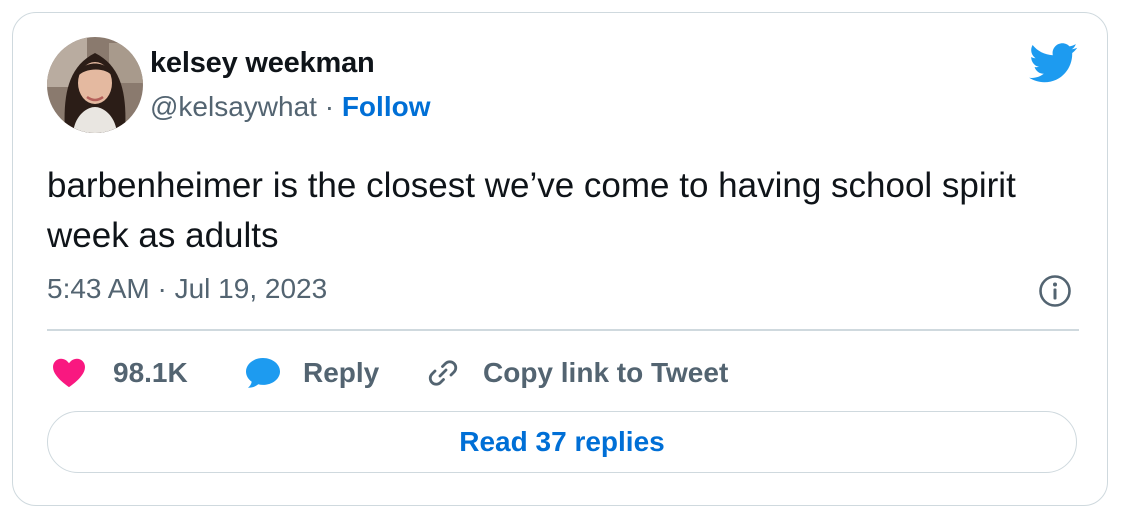  What do you see at coordinates (1055, 291) in the screenshot?
I see `info-icon` at bounding box center [1055, 291].